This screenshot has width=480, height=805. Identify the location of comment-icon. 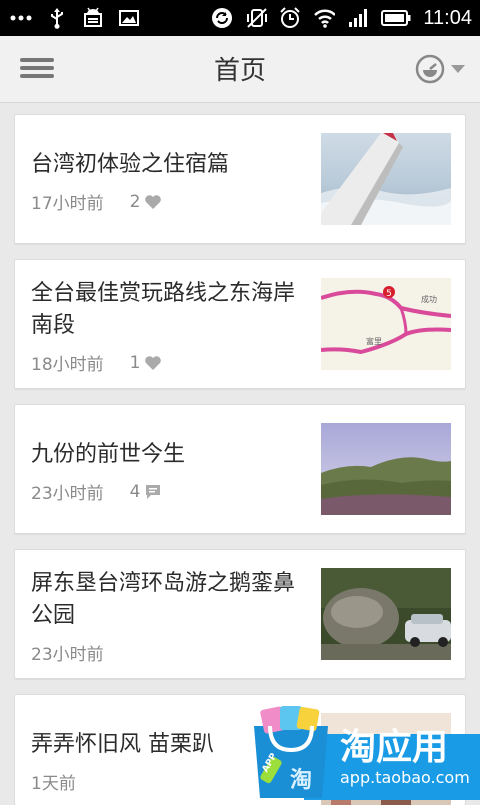
(153, 491).